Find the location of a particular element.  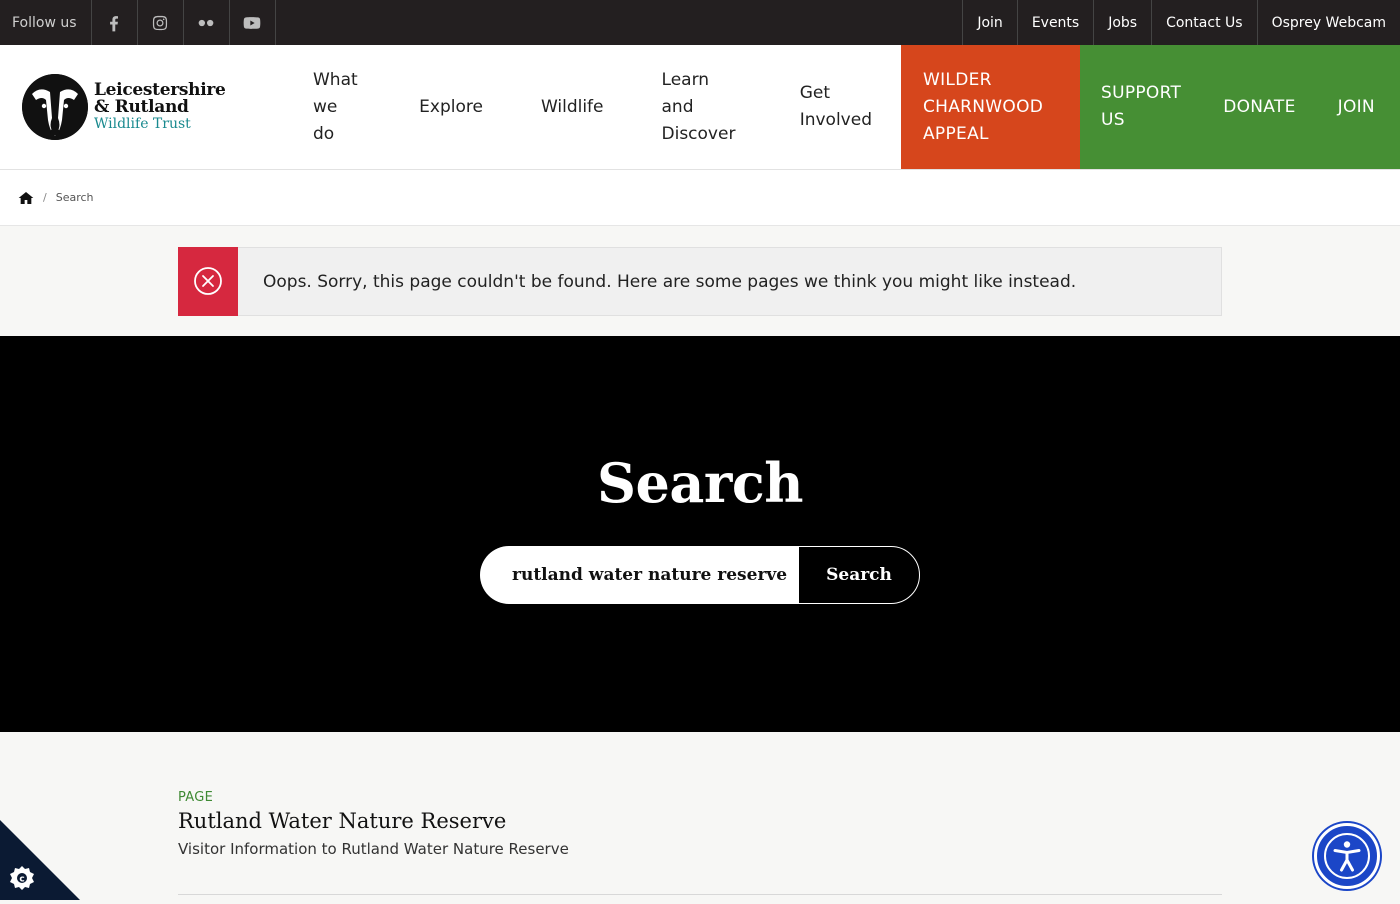

instagram-icon is located at coordinates (160, 22).